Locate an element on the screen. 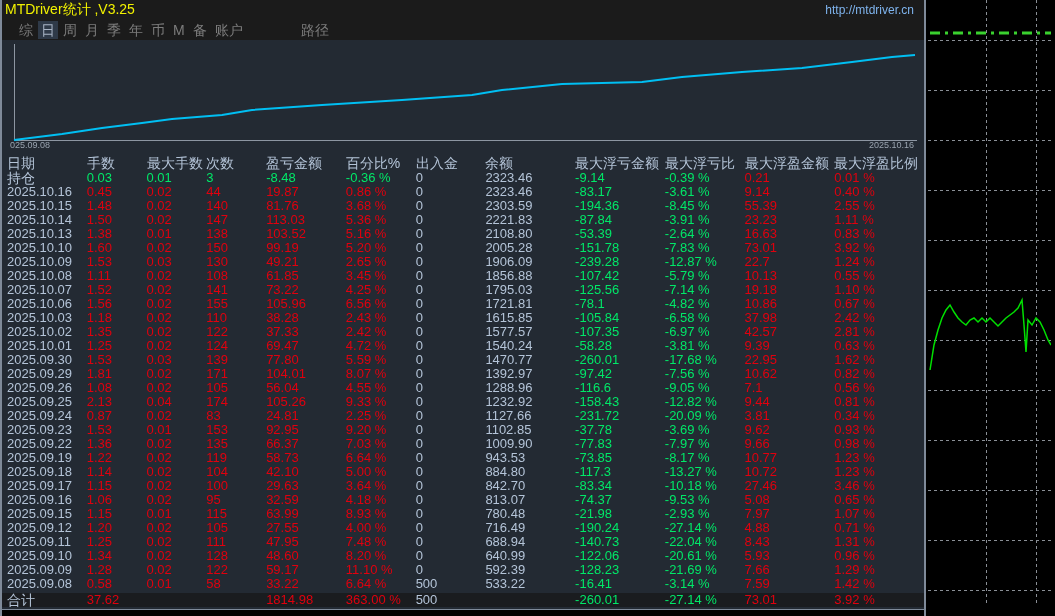 Image resolution: width=1055 pixels, height=616 pixels. table-cell-text: 7.59 is located at coordinates (757, 584).